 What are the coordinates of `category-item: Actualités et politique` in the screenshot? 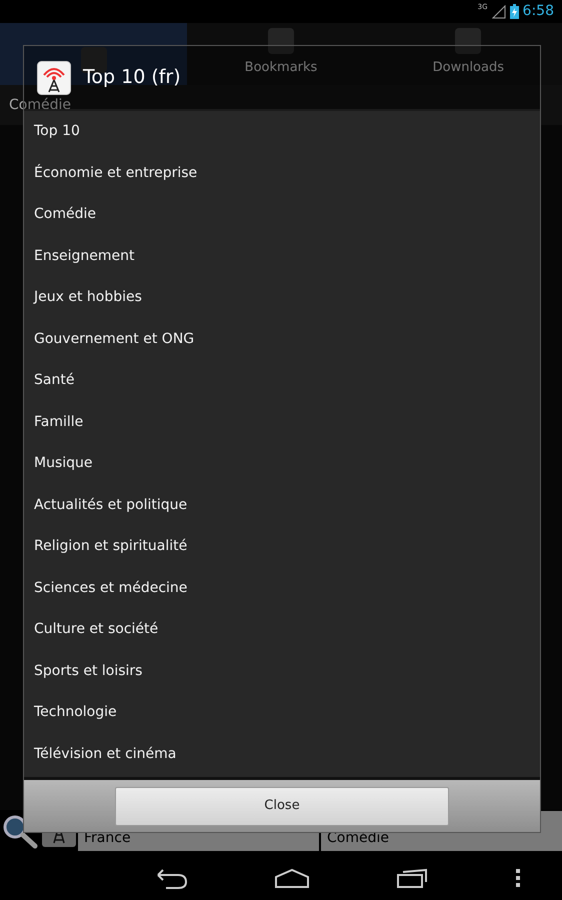 It's located at (282, 505).